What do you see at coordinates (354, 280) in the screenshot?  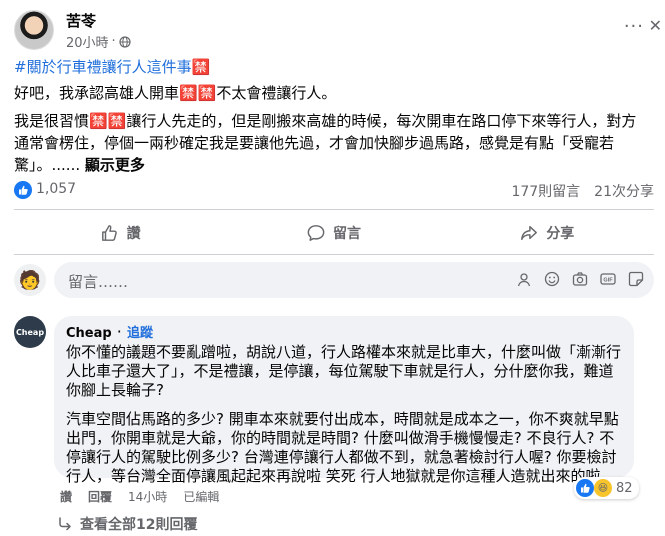 I see `comment-input: 留言…… GIF` at bounding box center [354, 280].